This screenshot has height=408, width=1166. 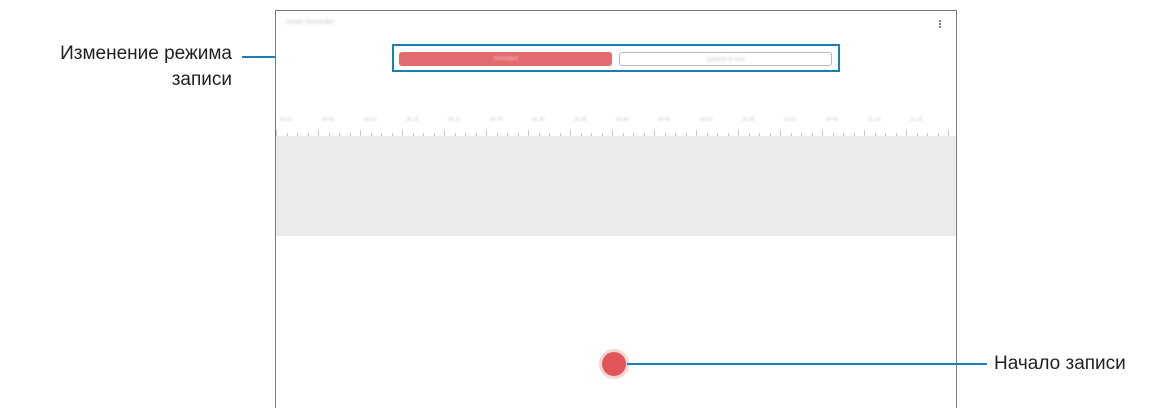 What do you see at coordinates (370, 120) in the screenshot?
I see `timeline-label: 00:10` at bounding box center [370, 120].